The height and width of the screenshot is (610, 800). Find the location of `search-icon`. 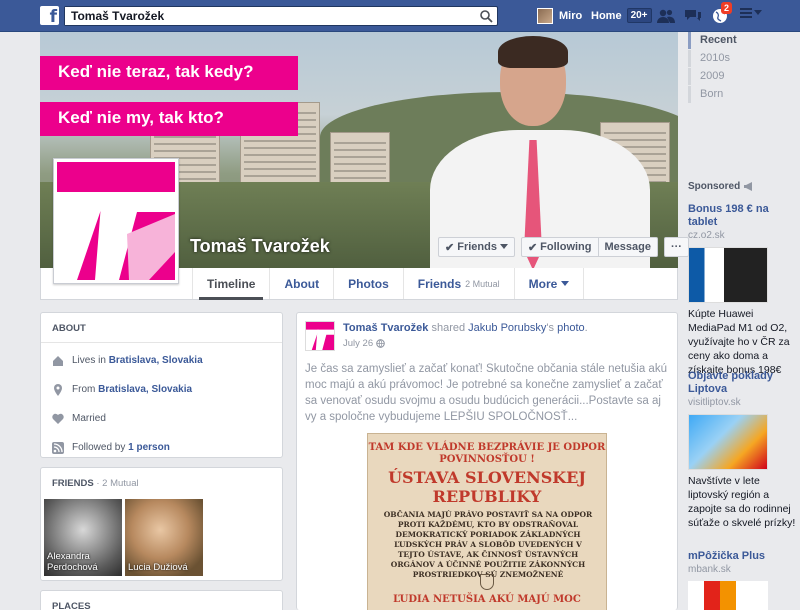

search-icon is located at coordinates (486, 16).